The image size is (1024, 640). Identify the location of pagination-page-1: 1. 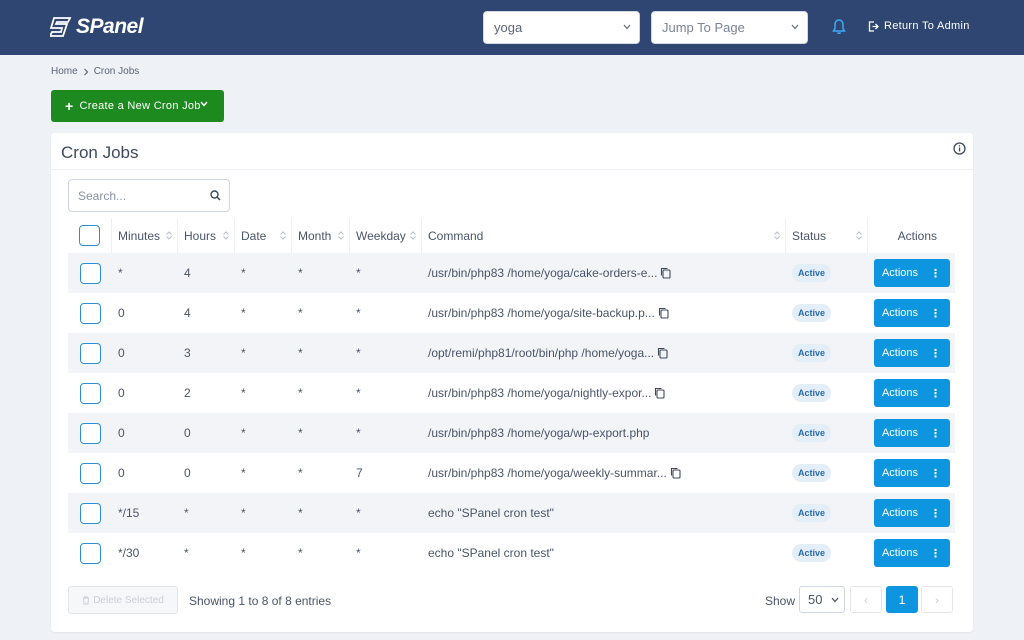
(902, 599).